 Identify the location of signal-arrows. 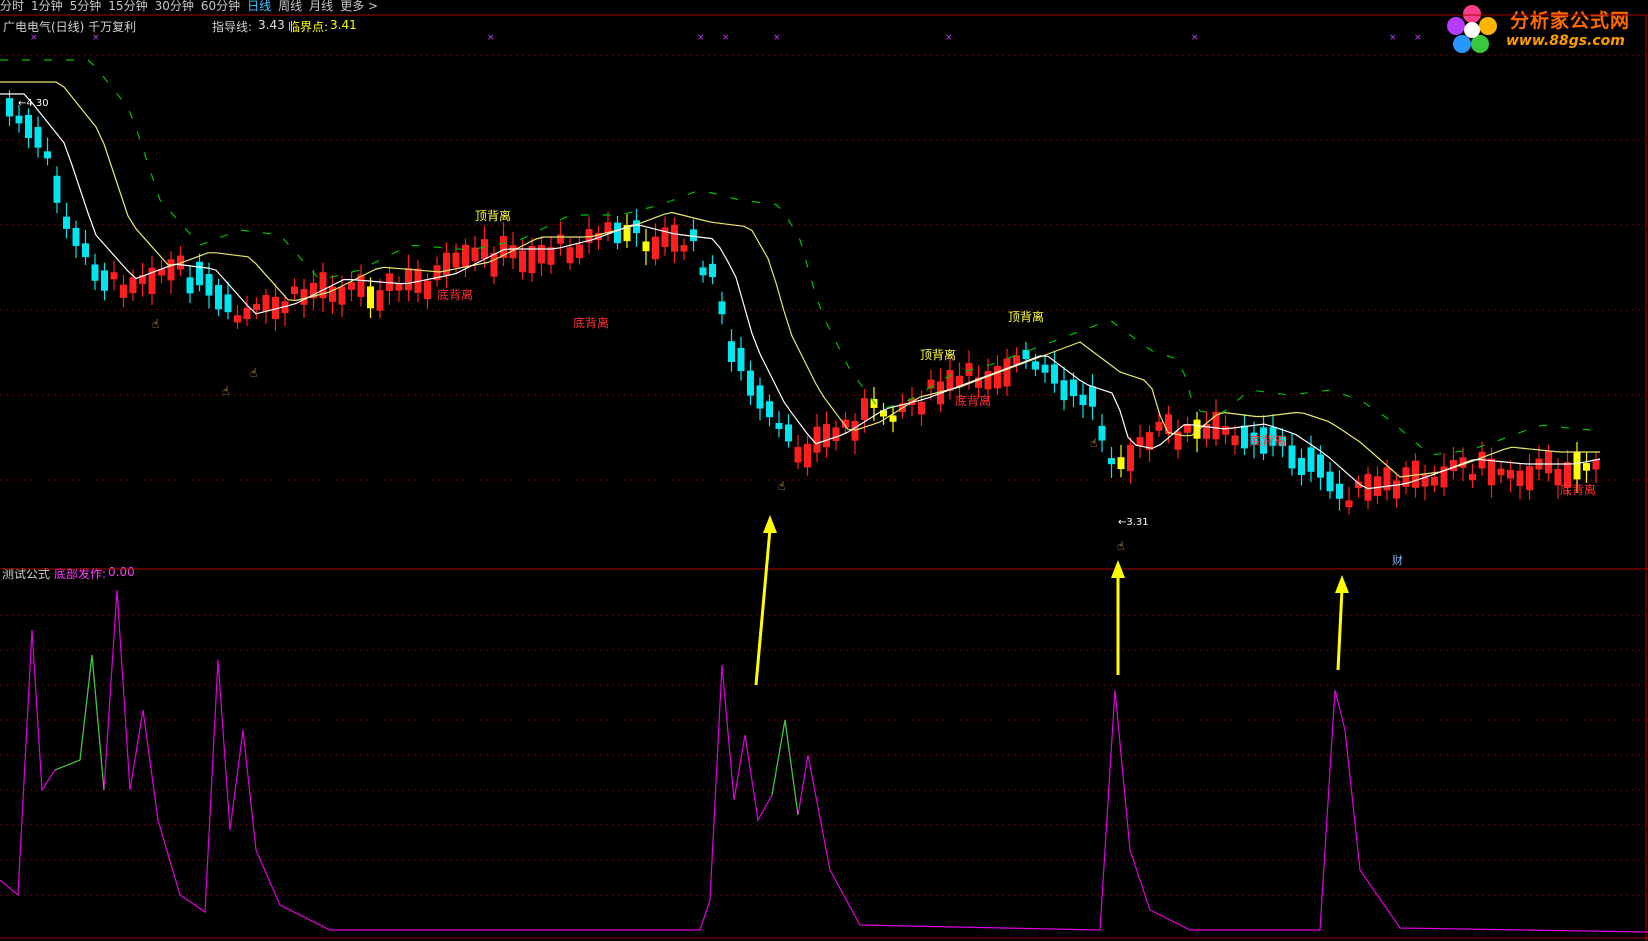
(1051, 600).